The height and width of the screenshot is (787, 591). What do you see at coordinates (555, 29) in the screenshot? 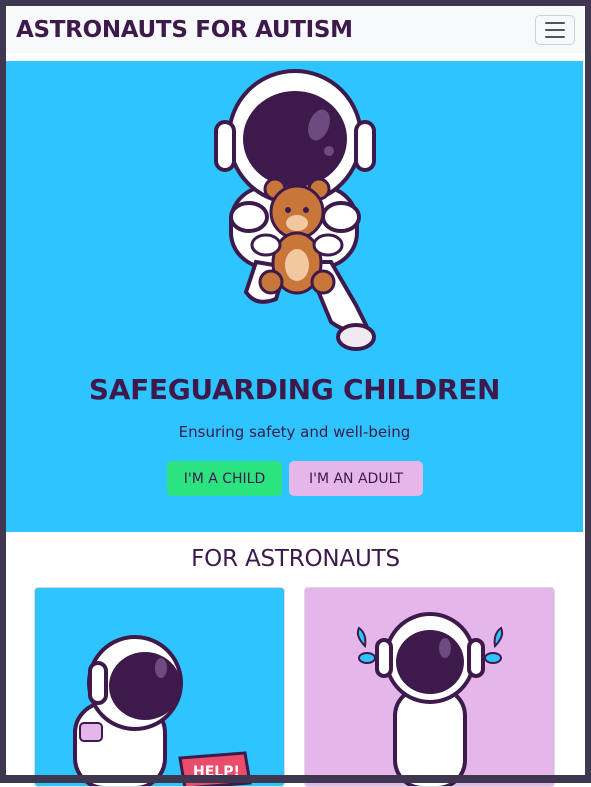
I see `menu-toggle-button` at bounding box center [555, 29].